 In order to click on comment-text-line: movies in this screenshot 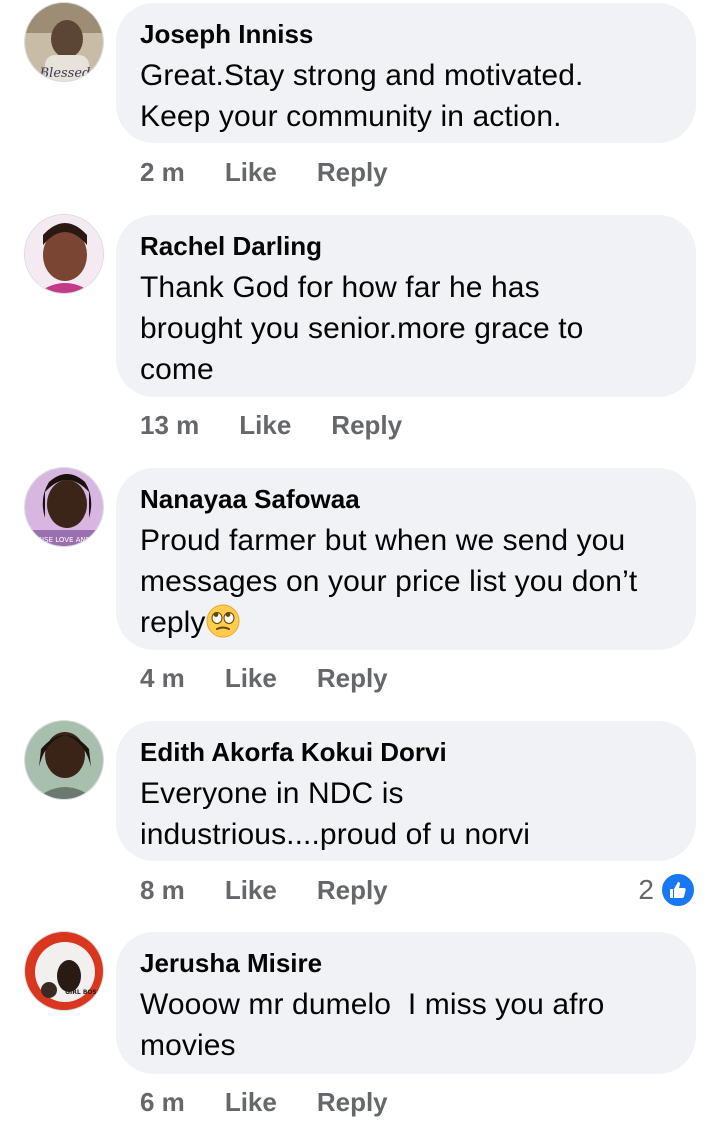, I will do `click(188, 1045)`.